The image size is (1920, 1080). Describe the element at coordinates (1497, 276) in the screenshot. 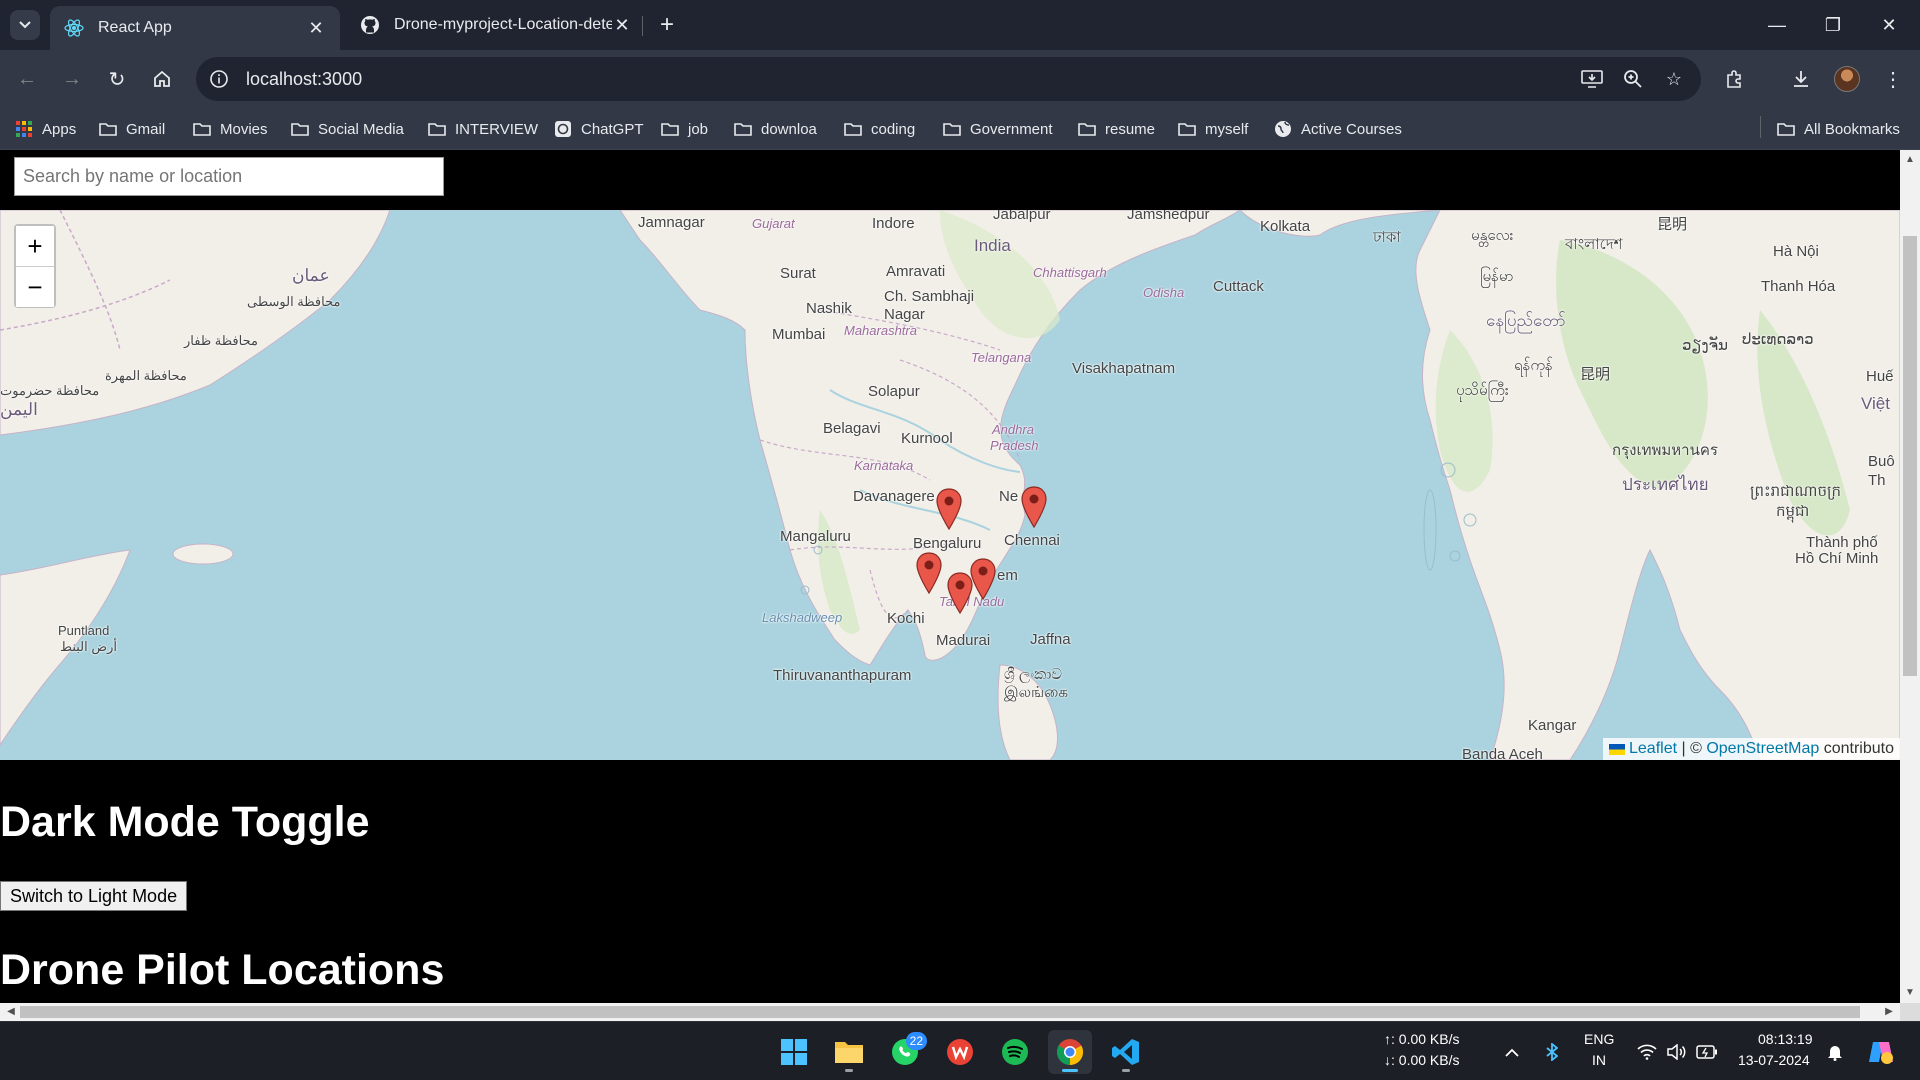

I see `map-label: မြန်မာ` at that location.